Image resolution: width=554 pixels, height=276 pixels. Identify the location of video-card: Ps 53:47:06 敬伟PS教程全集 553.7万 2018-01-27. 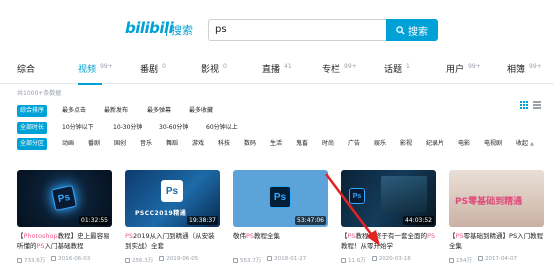
(280, 217).